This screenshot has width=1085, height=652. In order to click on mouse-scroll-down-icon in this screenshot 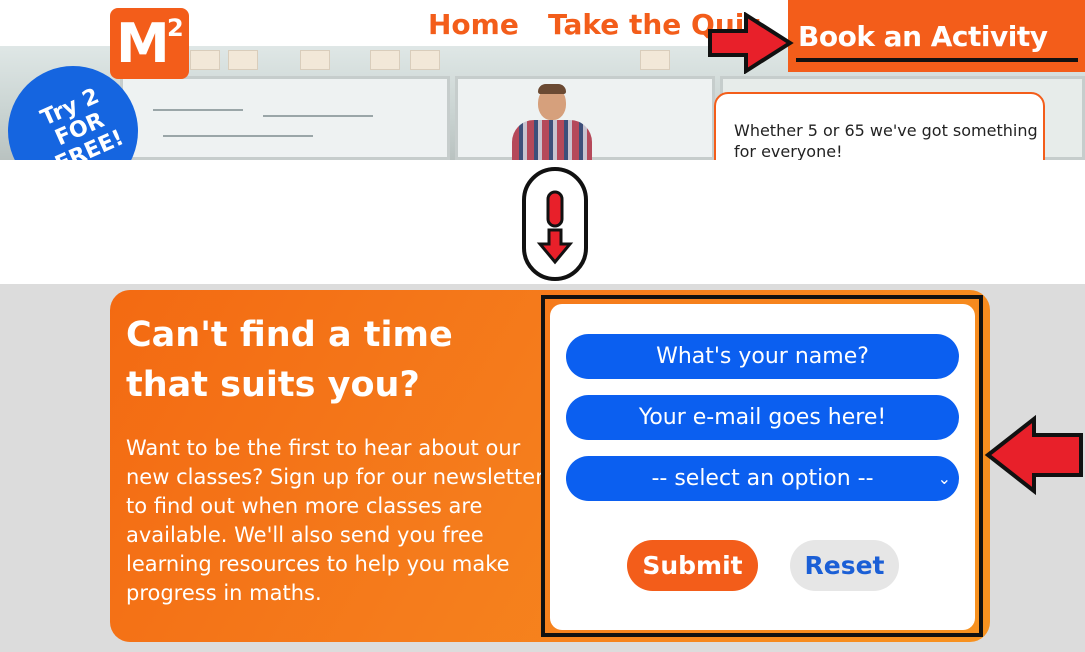, I will do `click(555, 224)`.